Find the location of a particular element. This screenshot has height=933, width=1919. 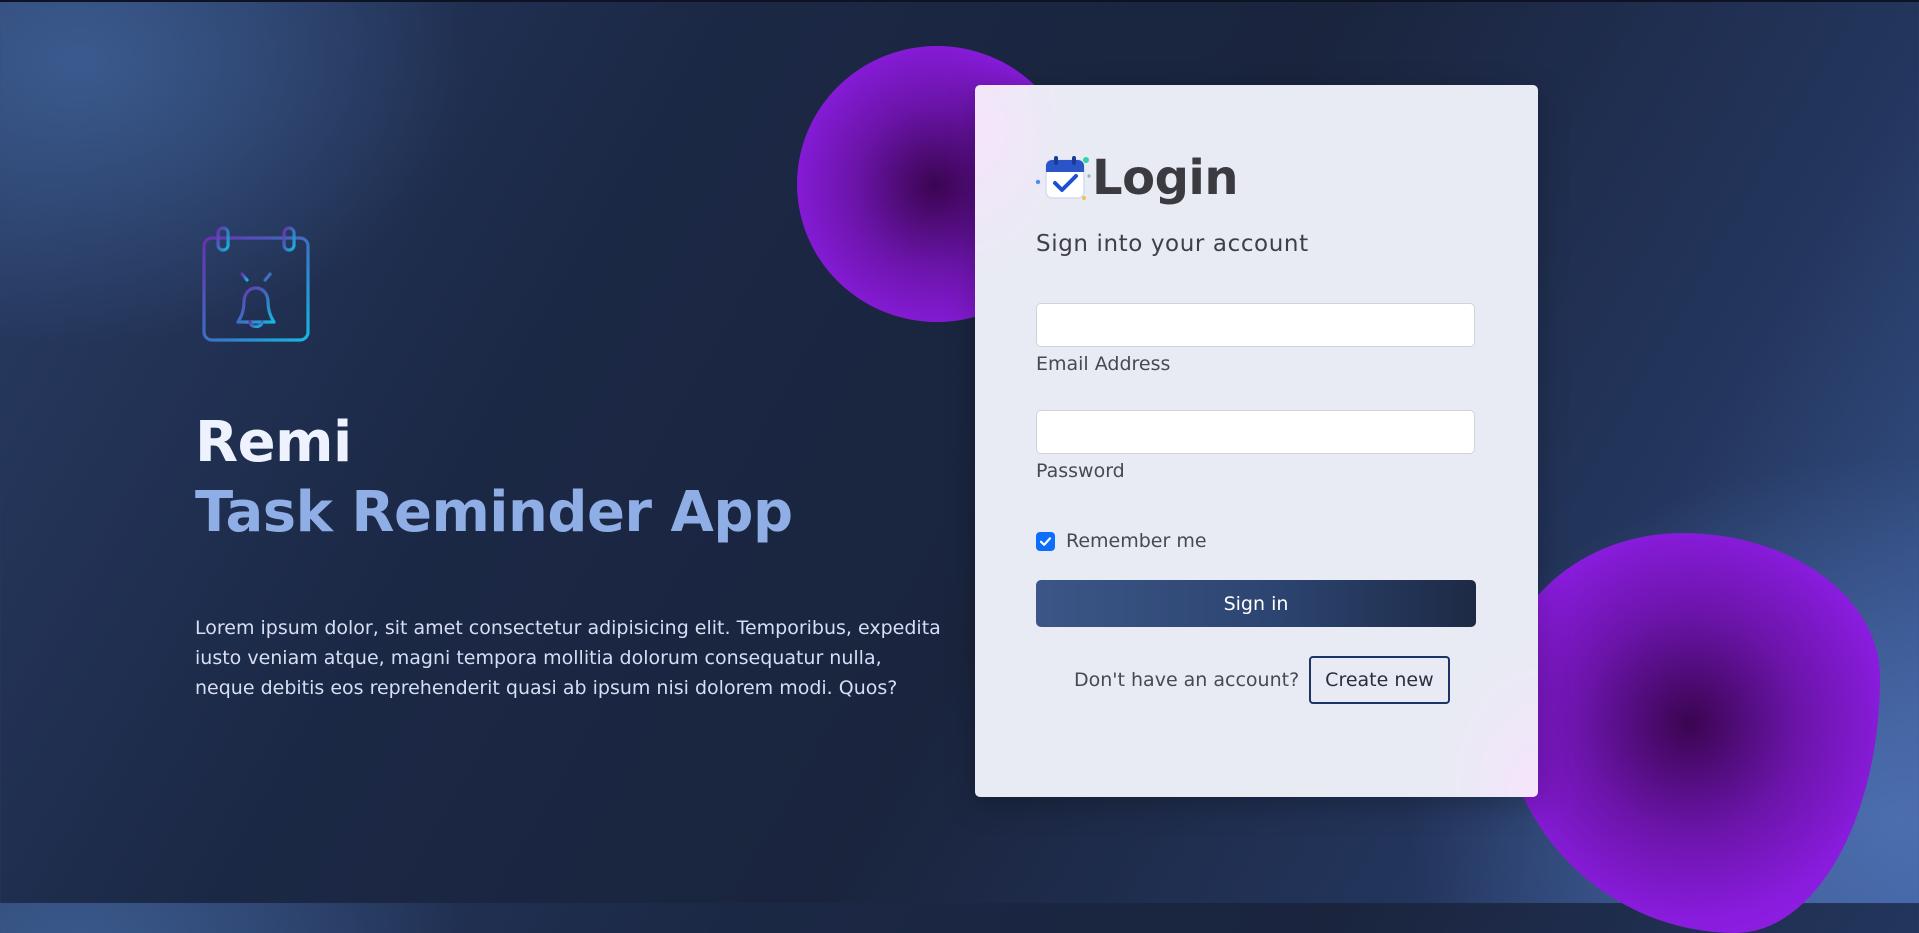

calendar-check-icon is located at coordinates (1063, 178).